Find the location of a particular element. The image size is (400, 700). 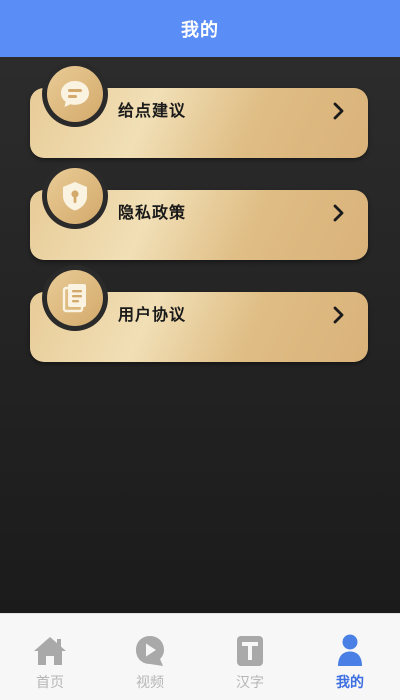

tab-label: 首页 is located at coordinates (50, 683).